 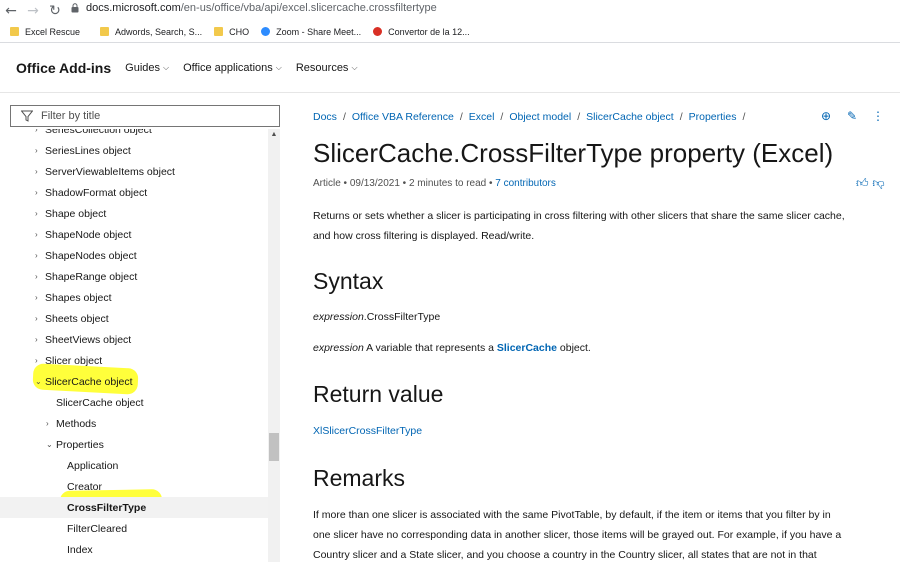 What do you see at coordinates (79, 486) in the screenshot?
I see `toc-item: Creator` at bounding box center [79, 486].